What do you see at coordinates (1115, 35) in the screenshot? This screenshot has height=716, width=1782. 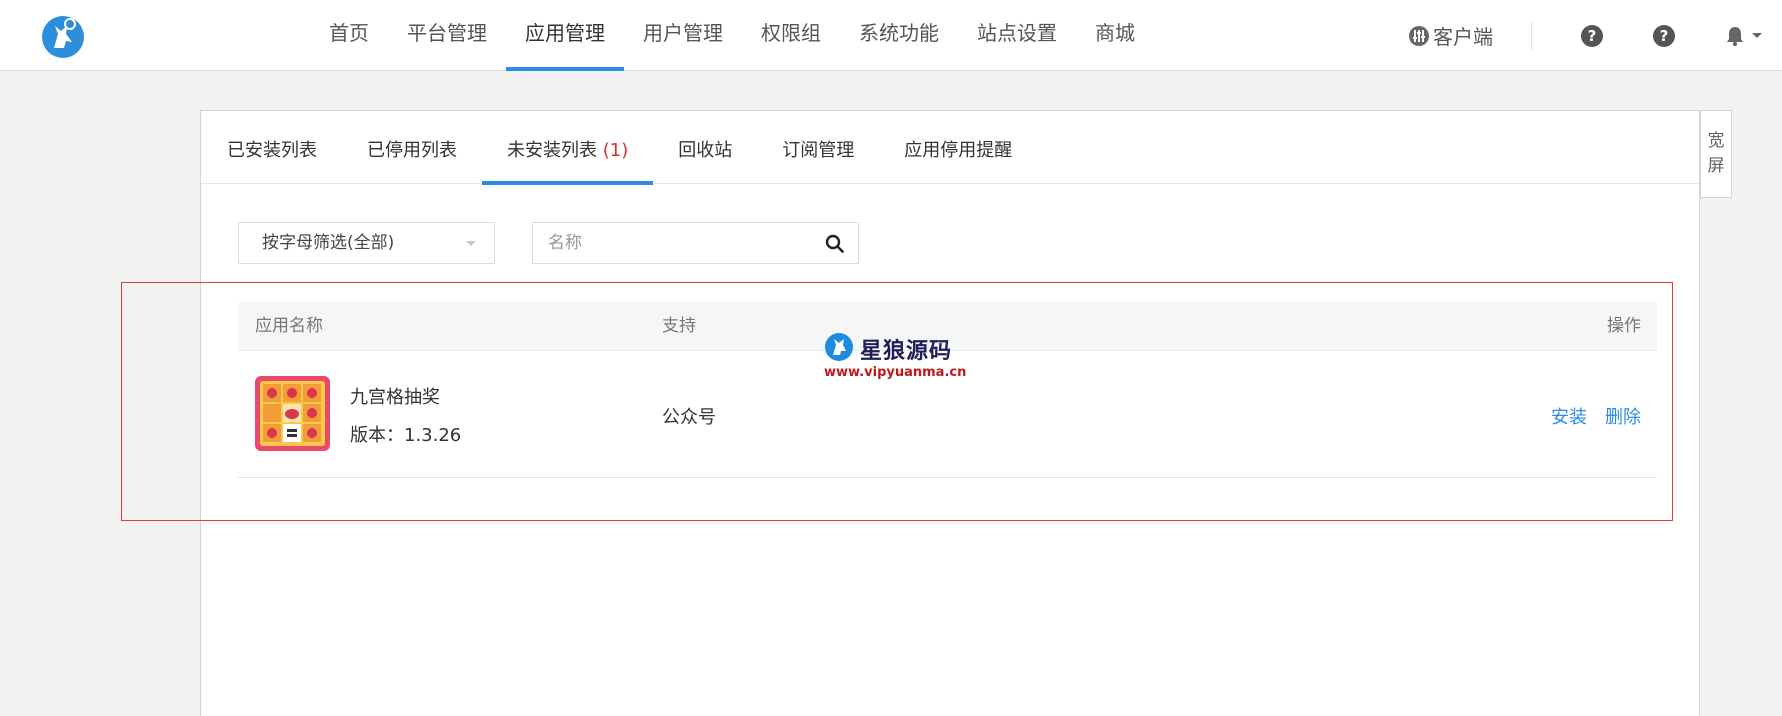 I see `nav-item-store: 商城` at bounding box center [1115, 35].